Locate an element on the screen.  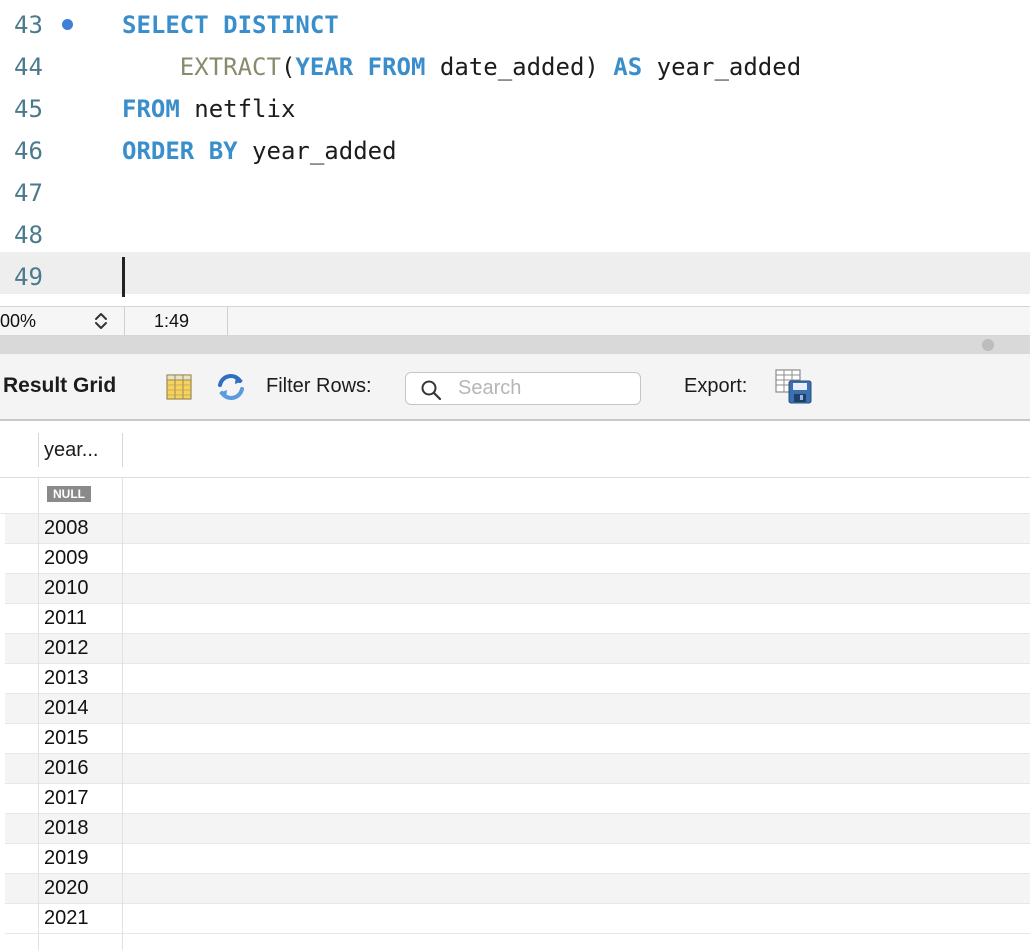
code-text: FROM netflix is located at coordinates (208, 105).